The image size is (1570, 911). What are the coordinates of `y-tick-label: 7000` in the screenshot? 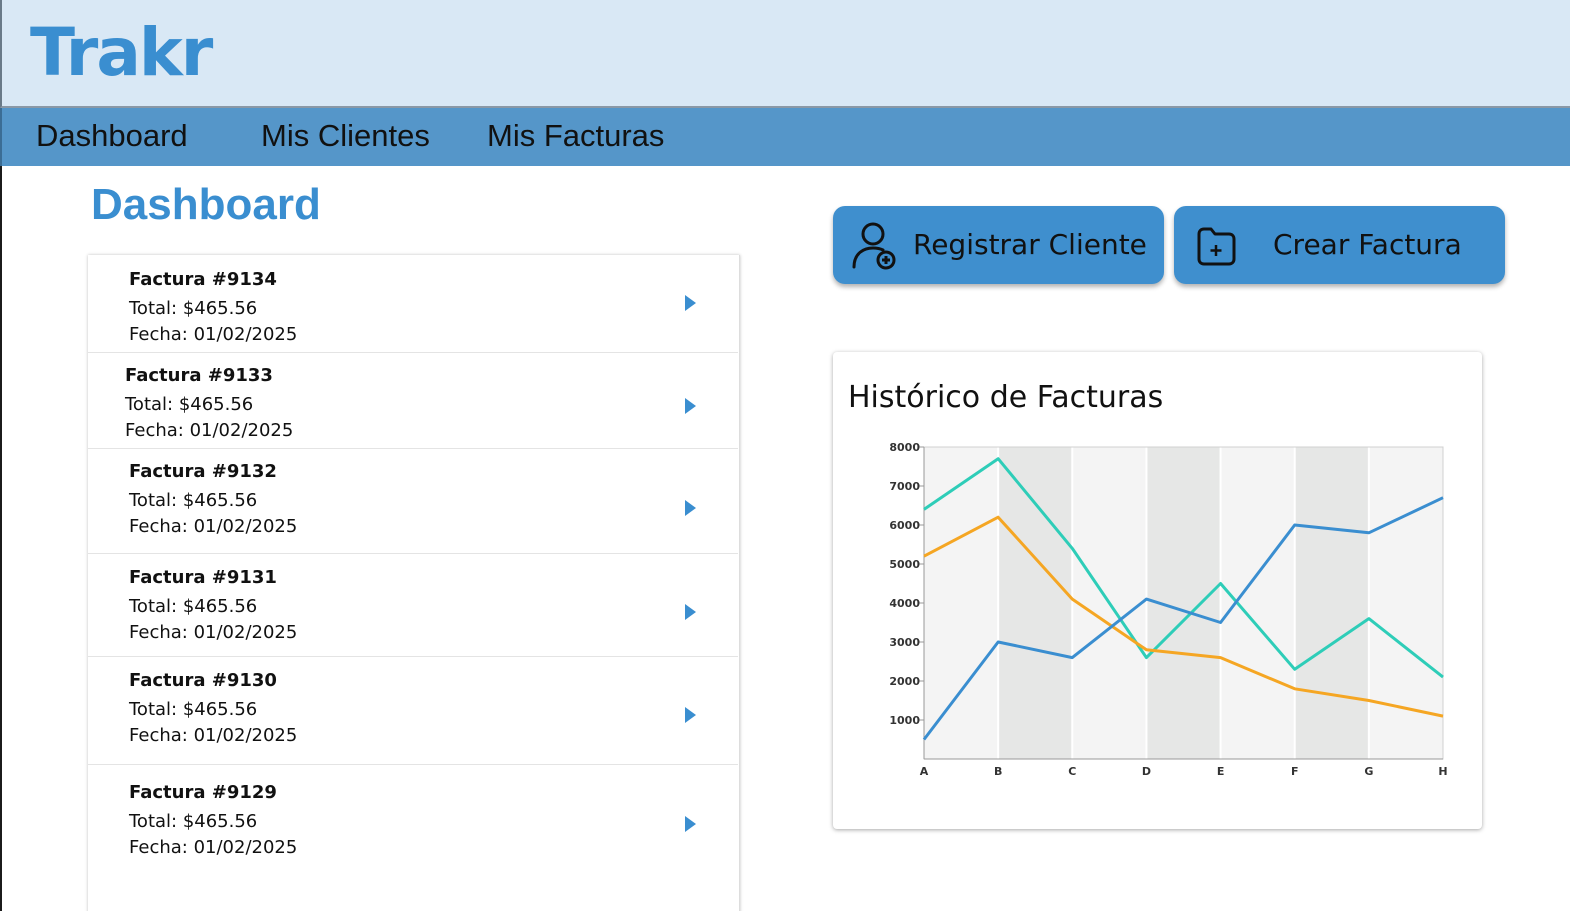 It's located at (904, 486).